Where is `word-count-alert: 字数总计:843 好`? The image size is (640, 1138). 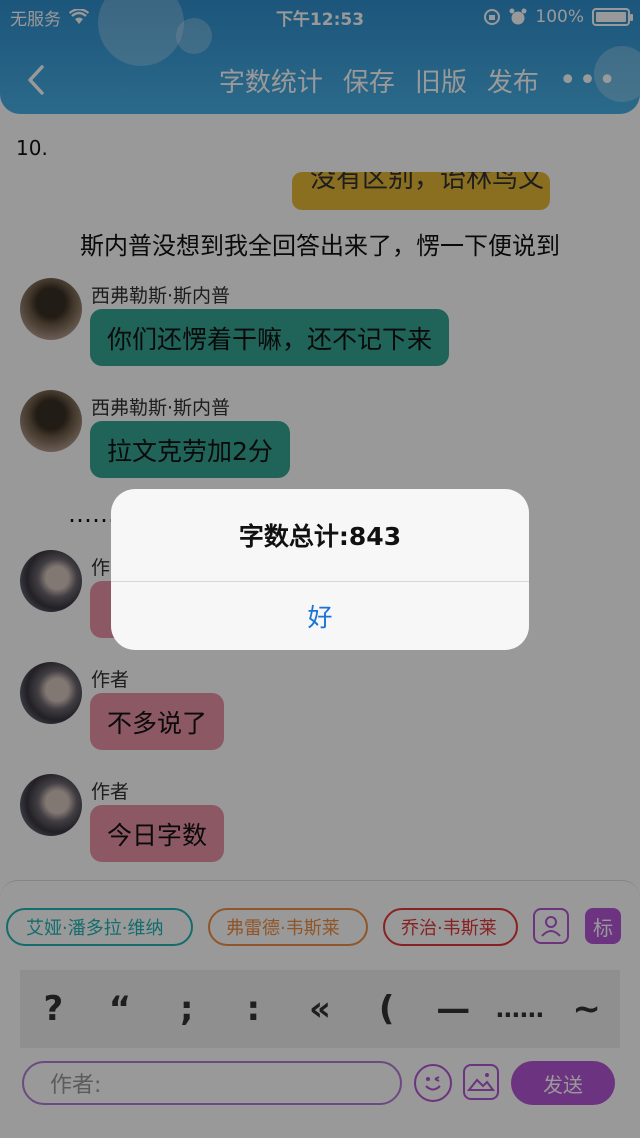 word-count-alert: 字数总计:843 好 is located at coordinates (320, 569).